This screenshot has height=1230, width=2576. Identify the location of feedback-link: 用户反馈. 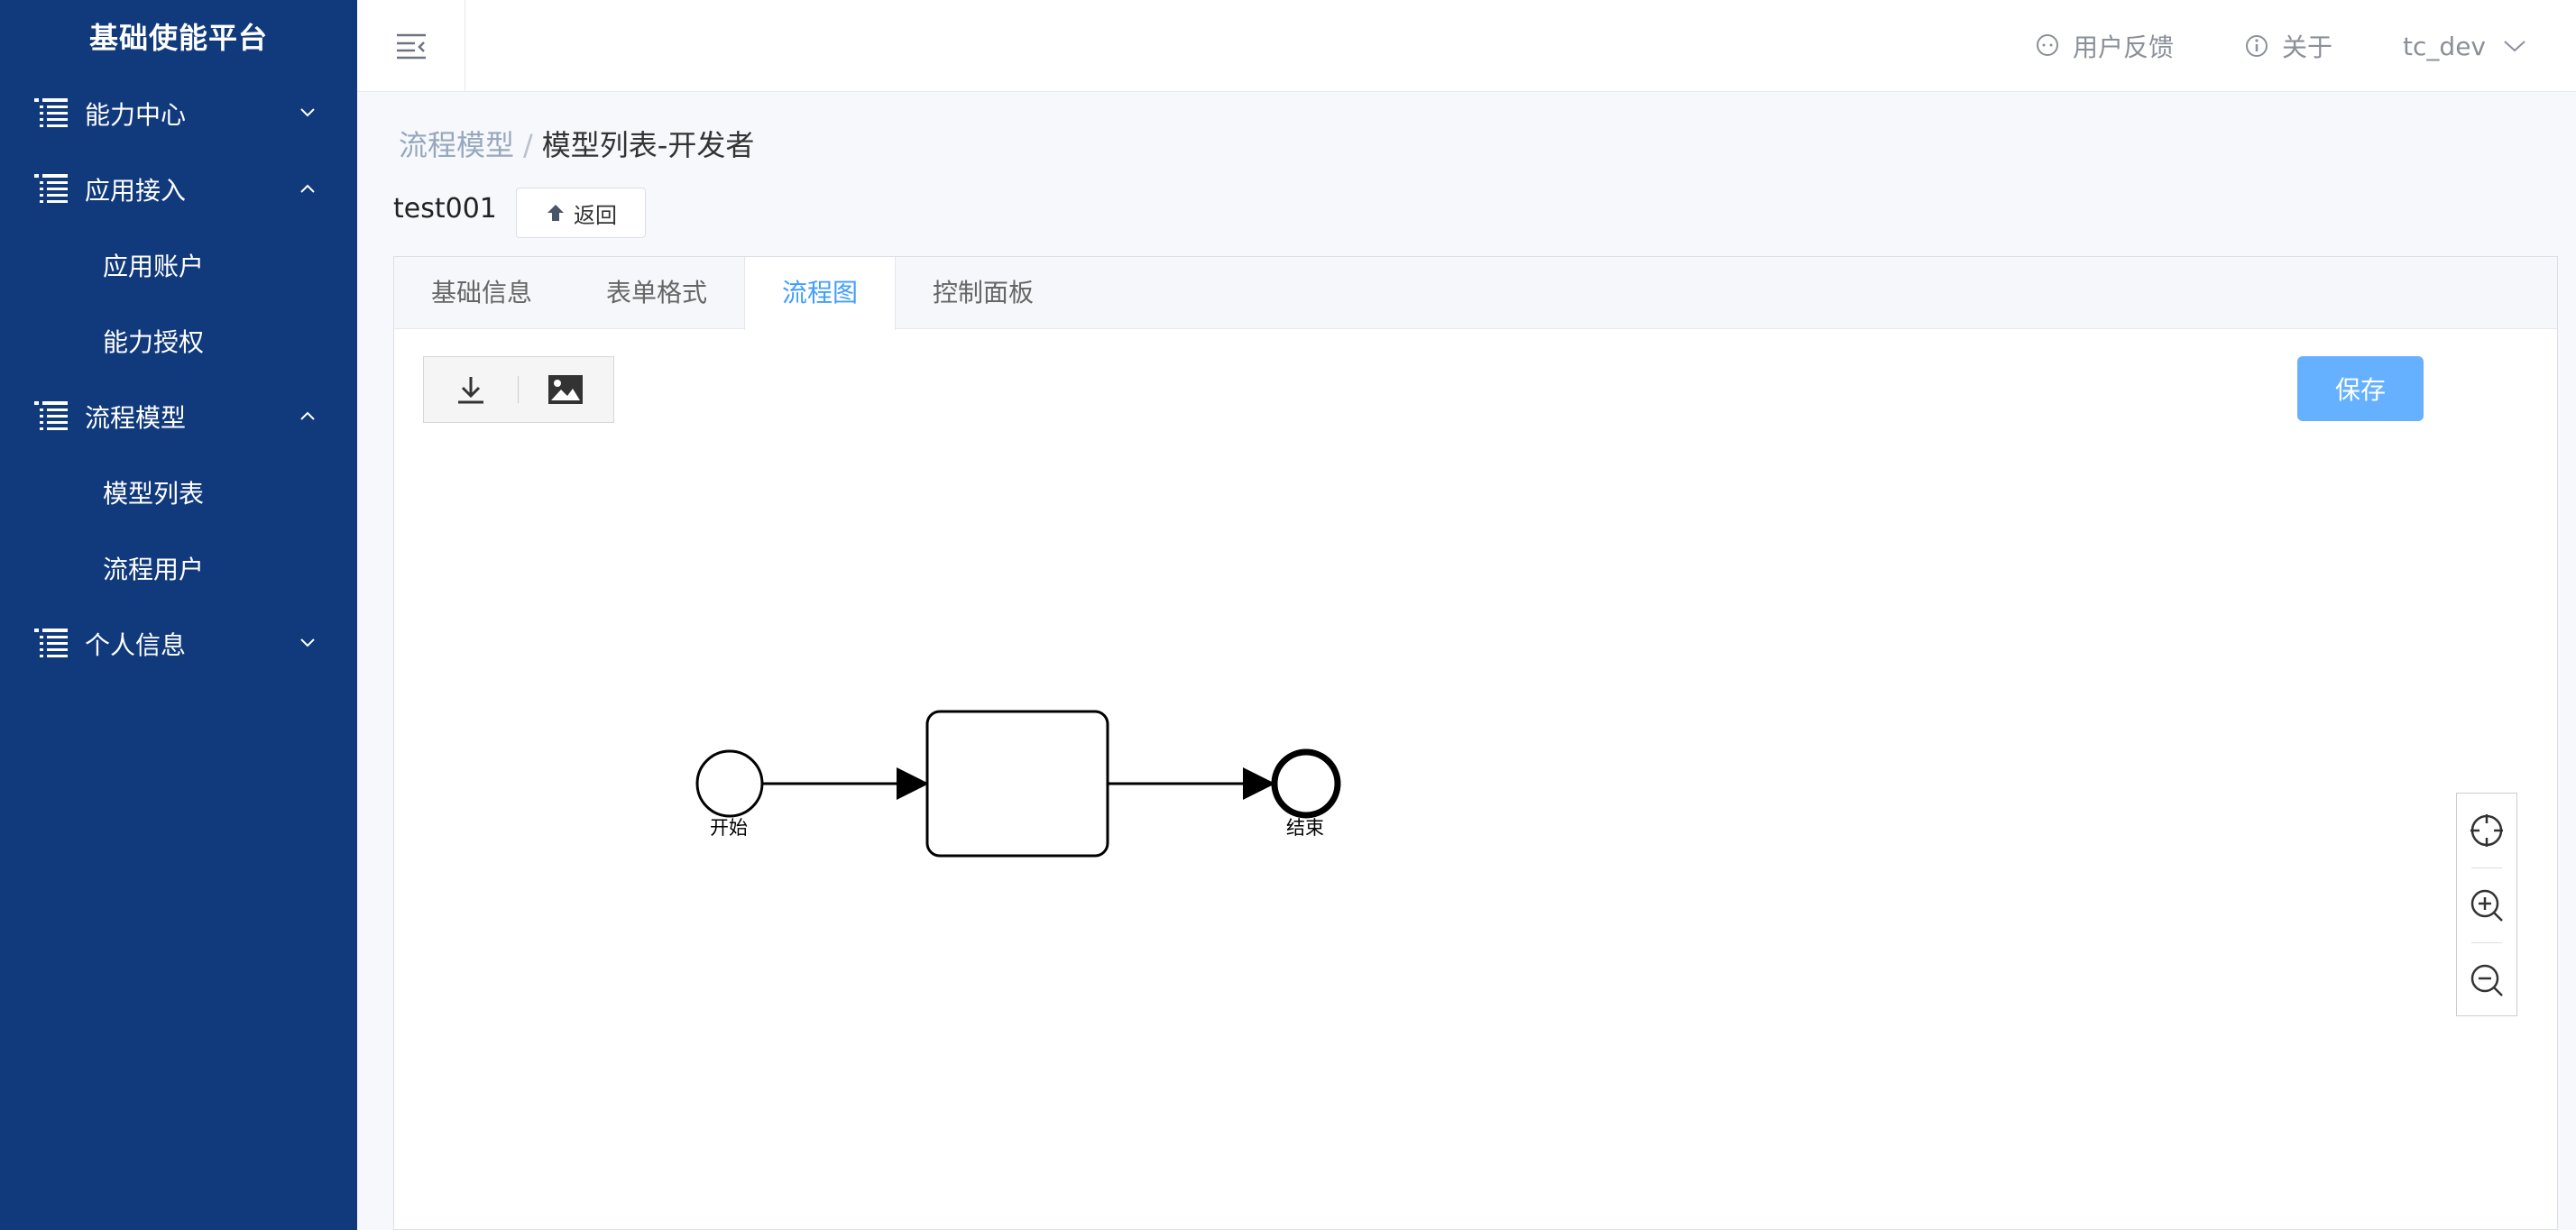
(2104, 46).